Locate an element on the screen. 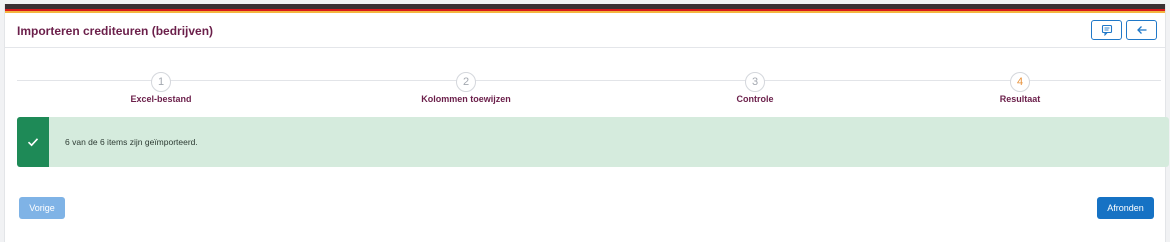 The width and height of the screenshot is (1170, 242). step-kolommen-toewijzen: 2 Kolommen toewijzen is located at coordinates (466, 88).